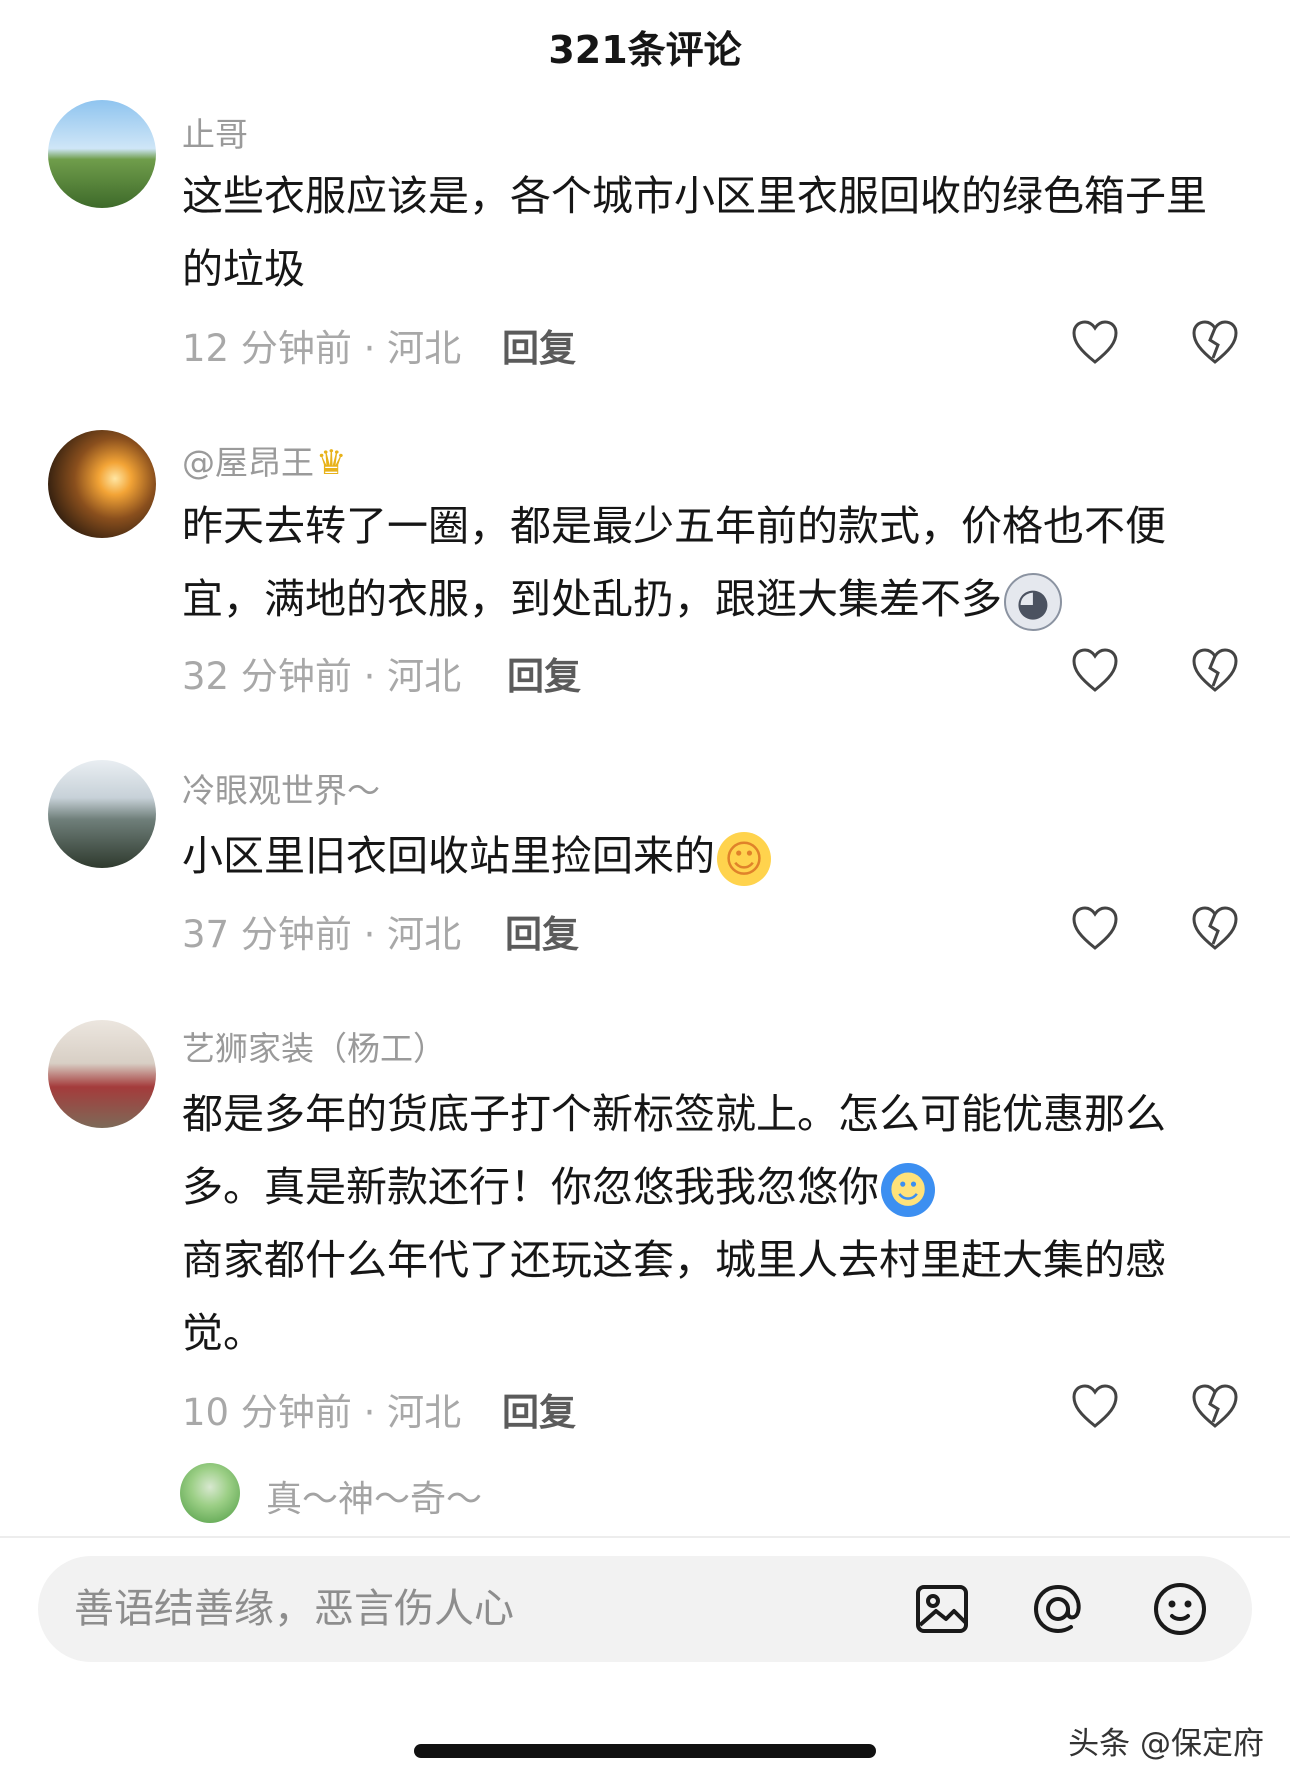 The width and height of the screenshot is (1290, 1784). I want to click on laughing-crying-emoji-icon: ☺, so click(744, 859).